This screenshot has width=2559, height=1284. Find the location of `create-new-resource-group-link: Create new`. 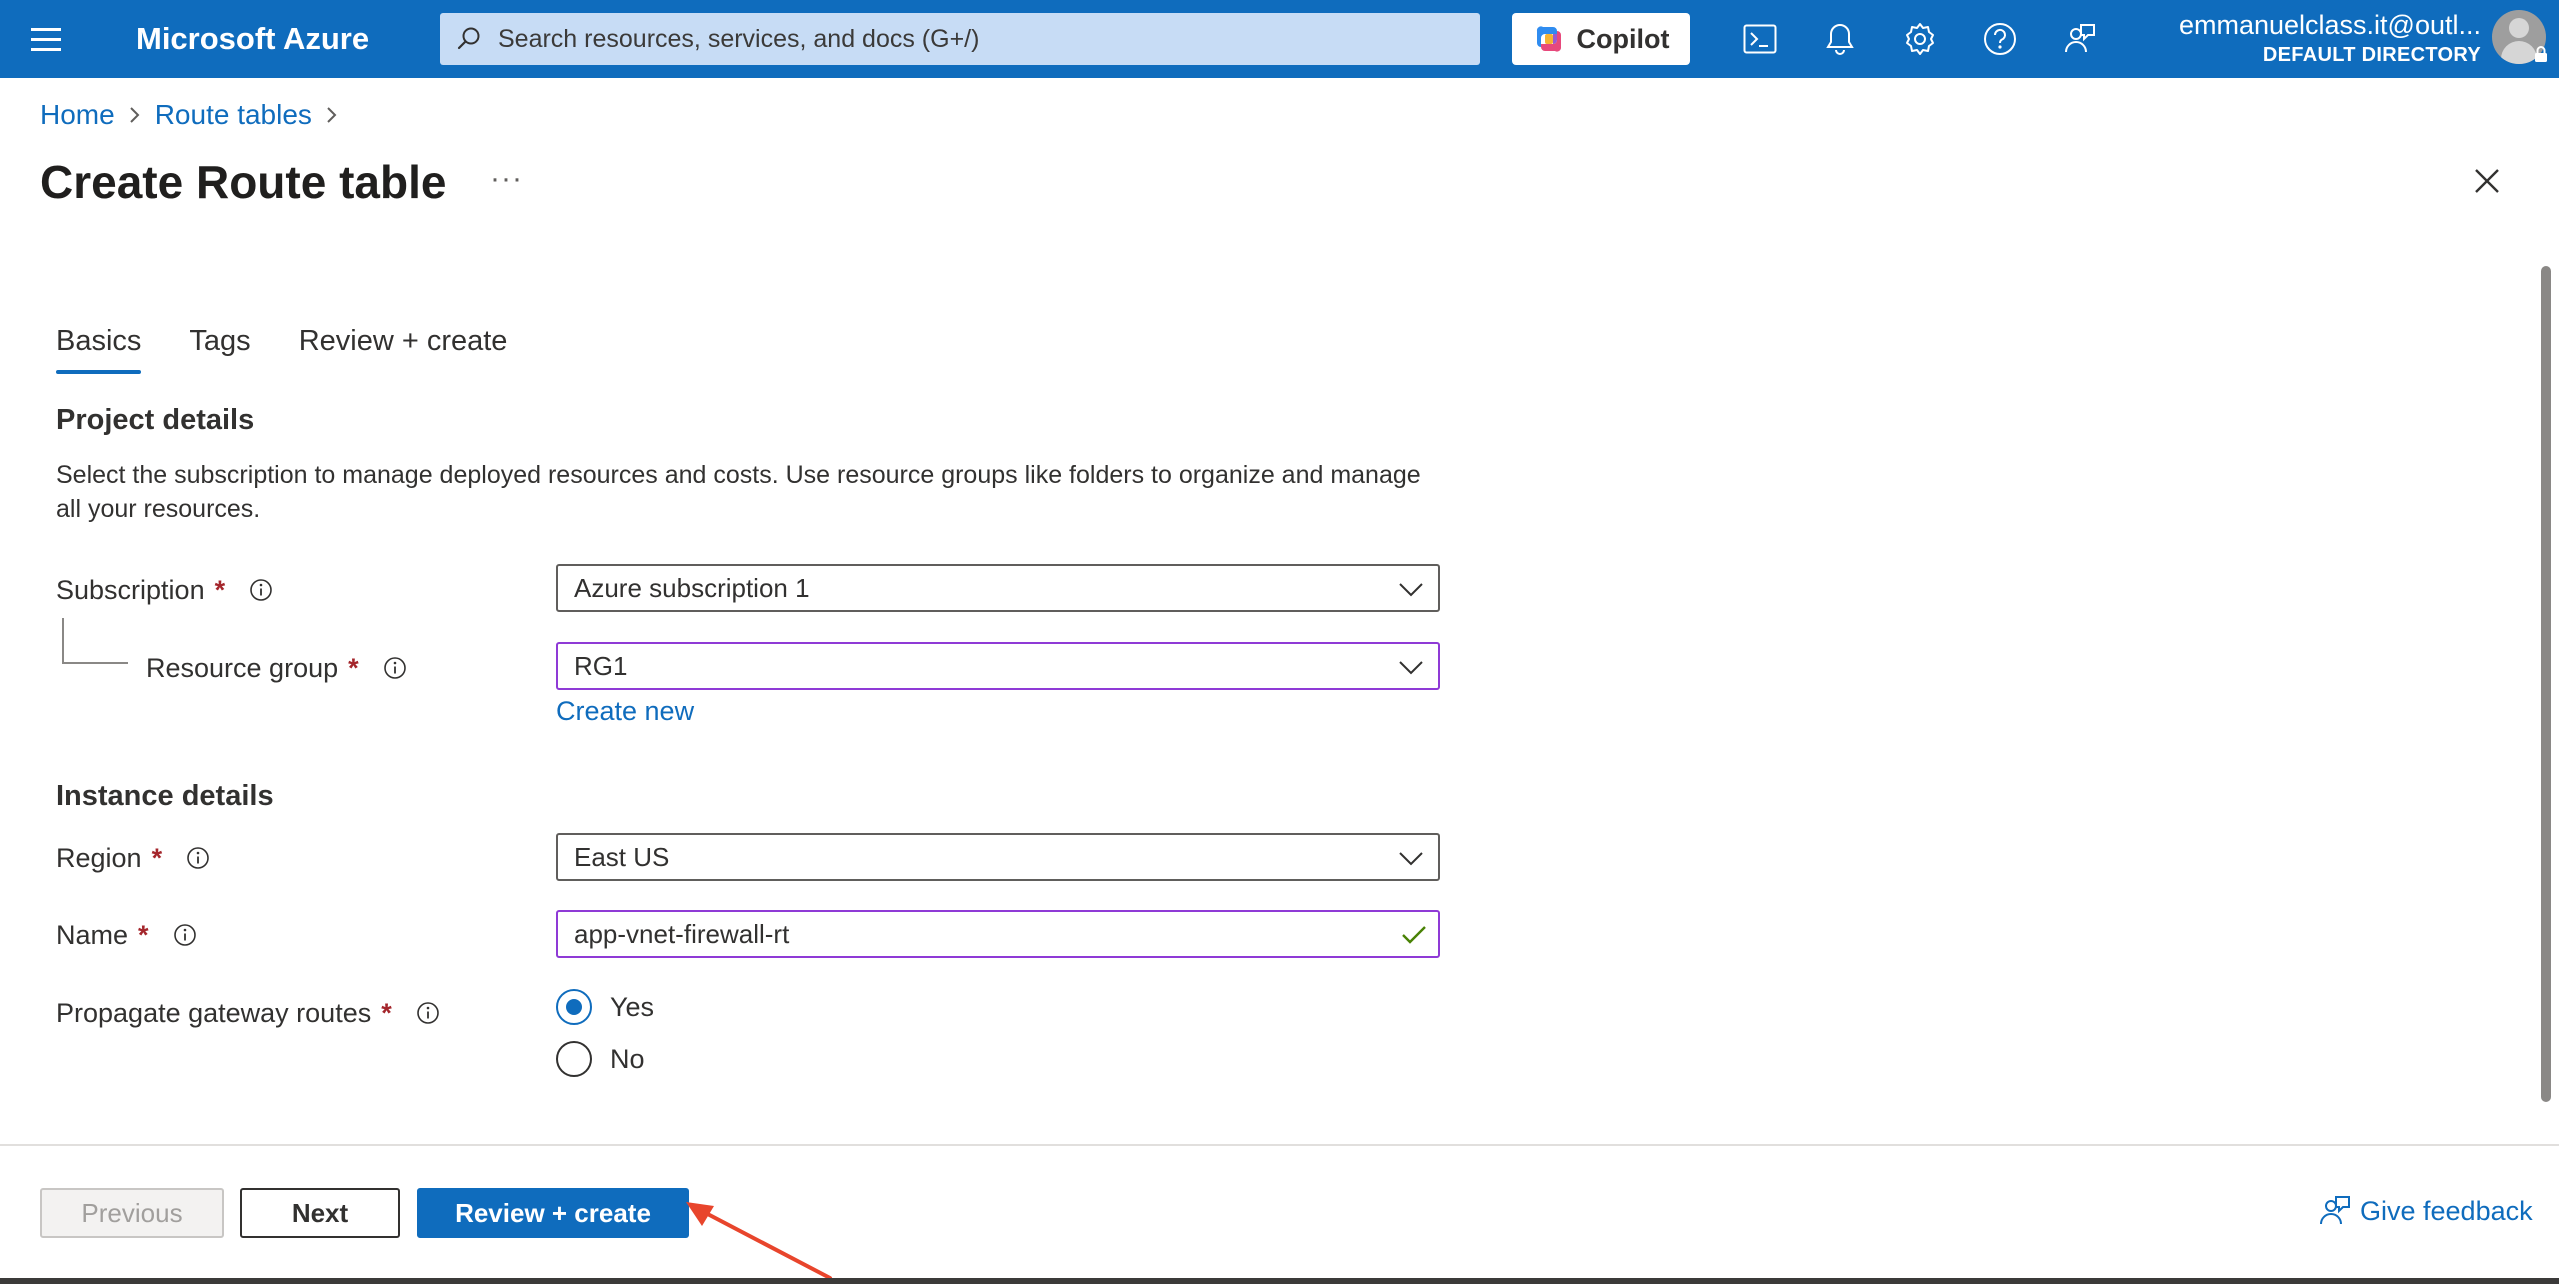

create-new-resource-group-link: Create new is located at coordinates (625, 711).